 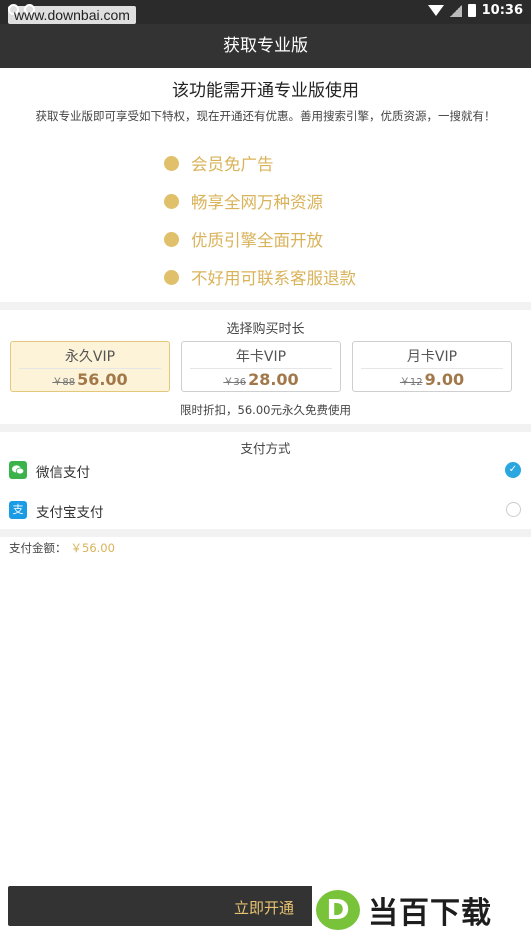 I want to click on plan-name: 年卡VIP, so click(x=261, y=357).